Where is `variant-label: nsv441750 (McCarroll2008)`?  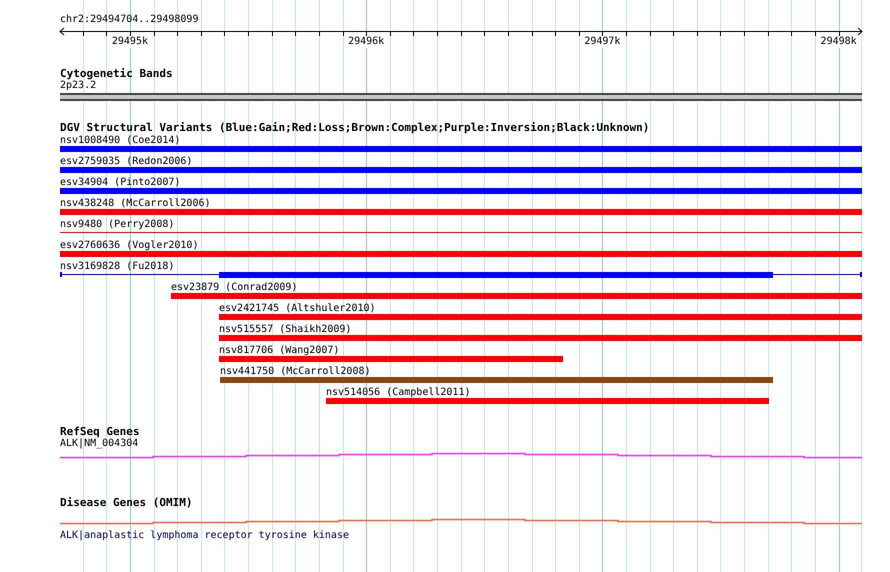 variant-label: nsv441750 (McCarroll2008) is located at coordinates (295, 371).